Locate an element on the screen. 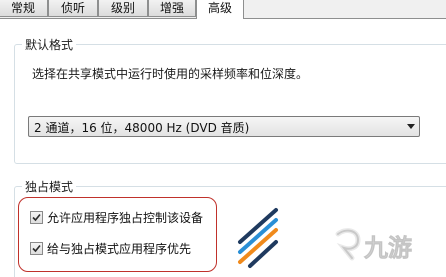 This screenshot has width=446, height=277. sample-format-dropdown: 2 通道，16 位，48000 Hz (DVD 音质) is located at coordinates (224, 126).